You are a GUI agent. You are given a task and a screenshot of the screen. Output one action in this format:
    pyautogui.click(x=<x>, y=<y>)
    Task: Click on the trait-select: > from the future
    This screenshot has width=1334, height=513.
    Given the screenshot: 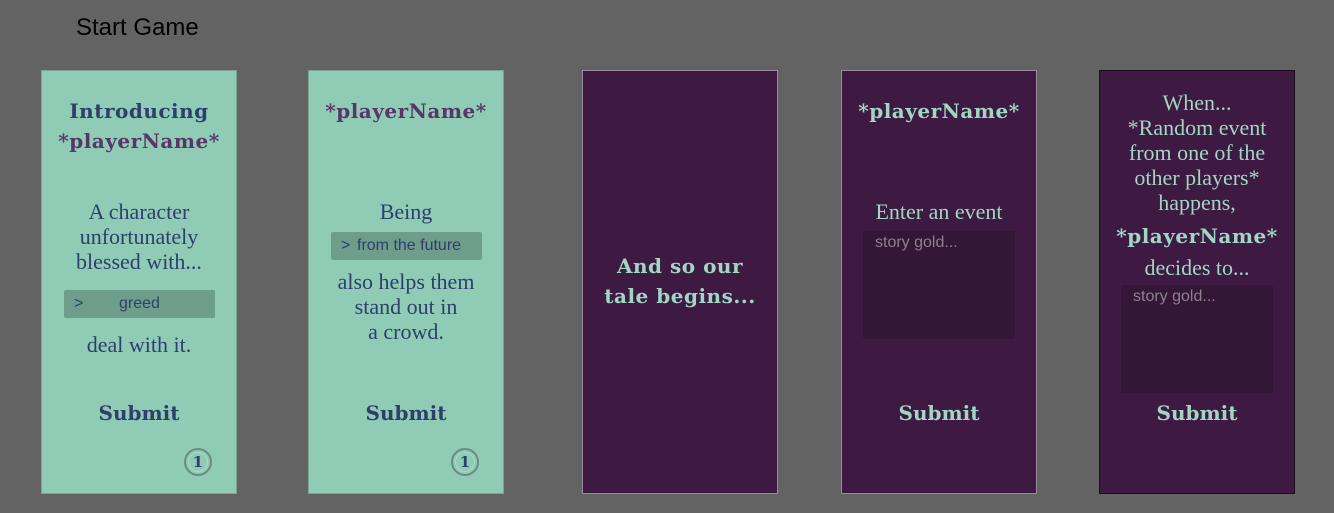 What is the action you would take?
    pyautogui.click(x=406, y=246)
    